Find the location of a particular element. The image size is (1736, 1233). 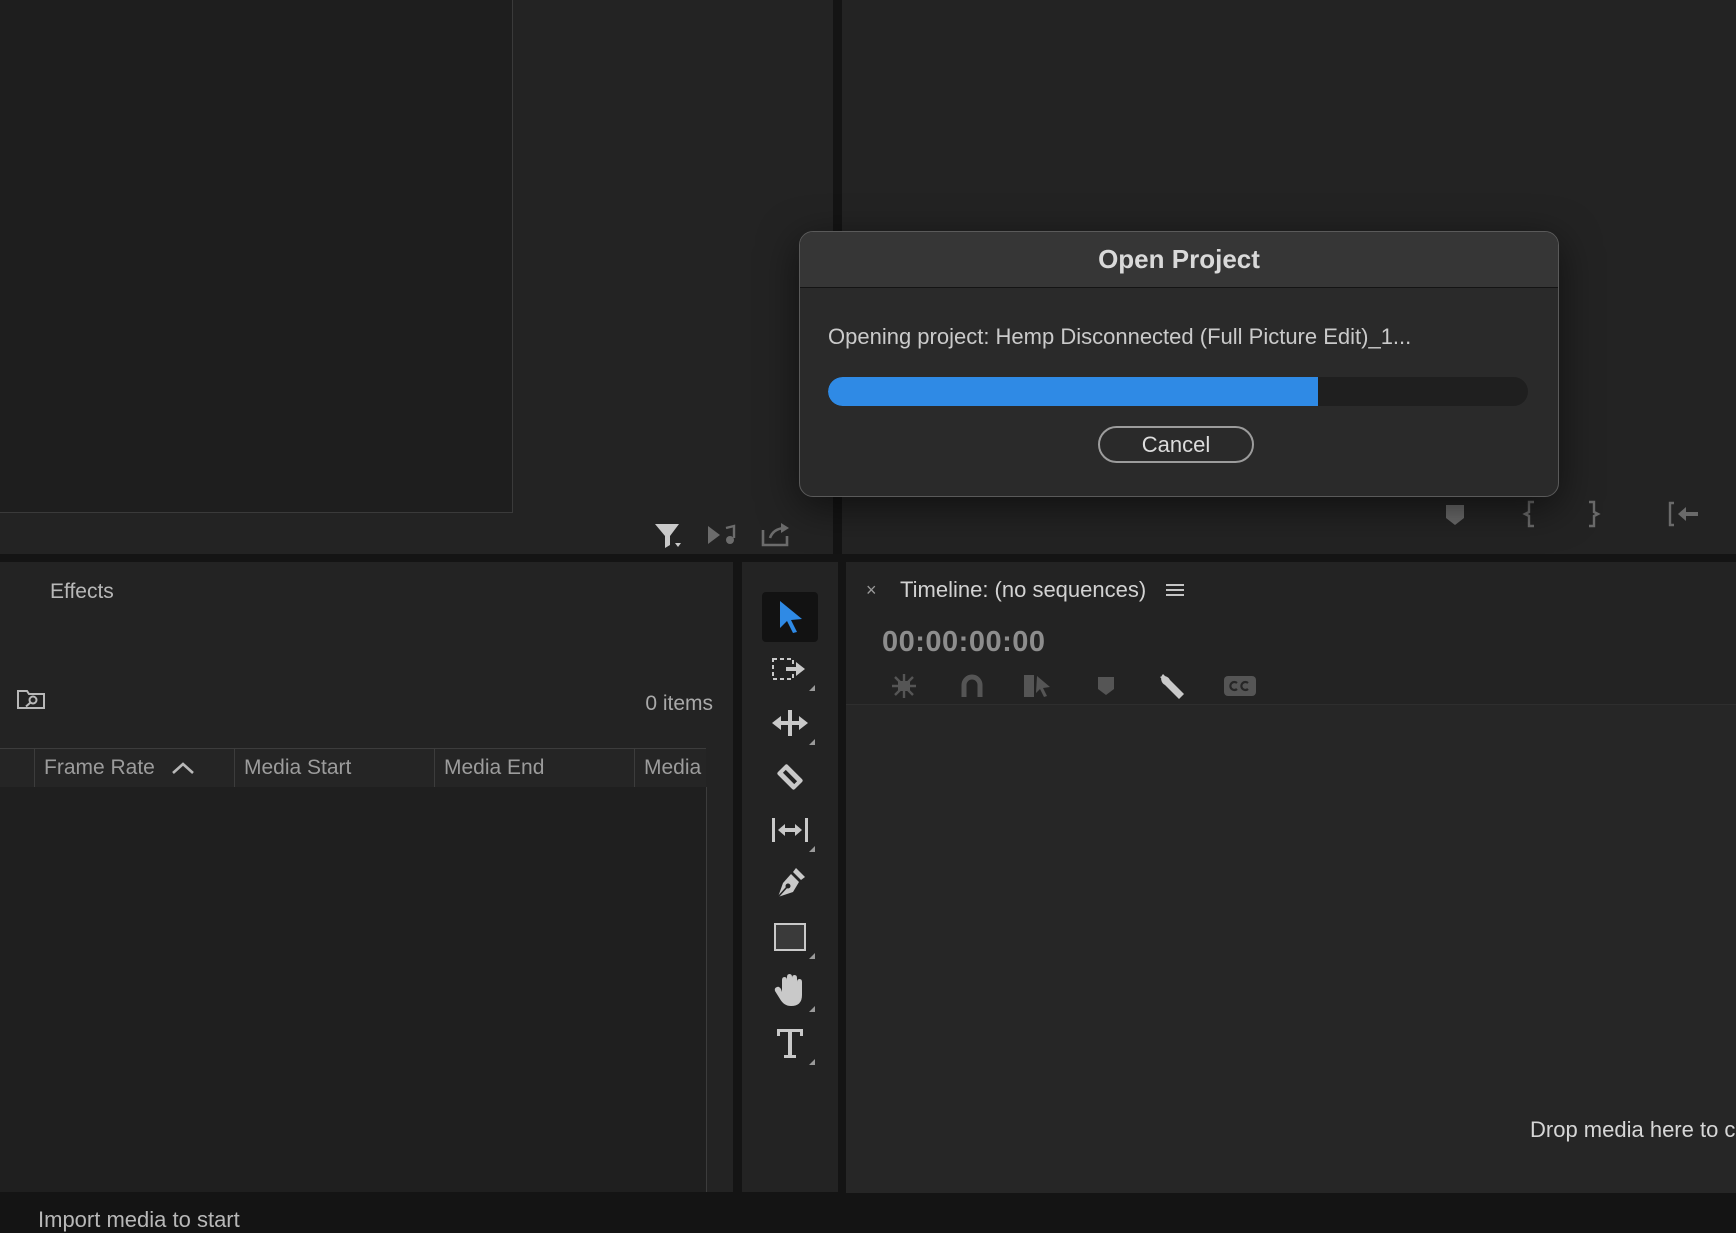

column-media-start: Media Start is located at coordinates (334, 768).